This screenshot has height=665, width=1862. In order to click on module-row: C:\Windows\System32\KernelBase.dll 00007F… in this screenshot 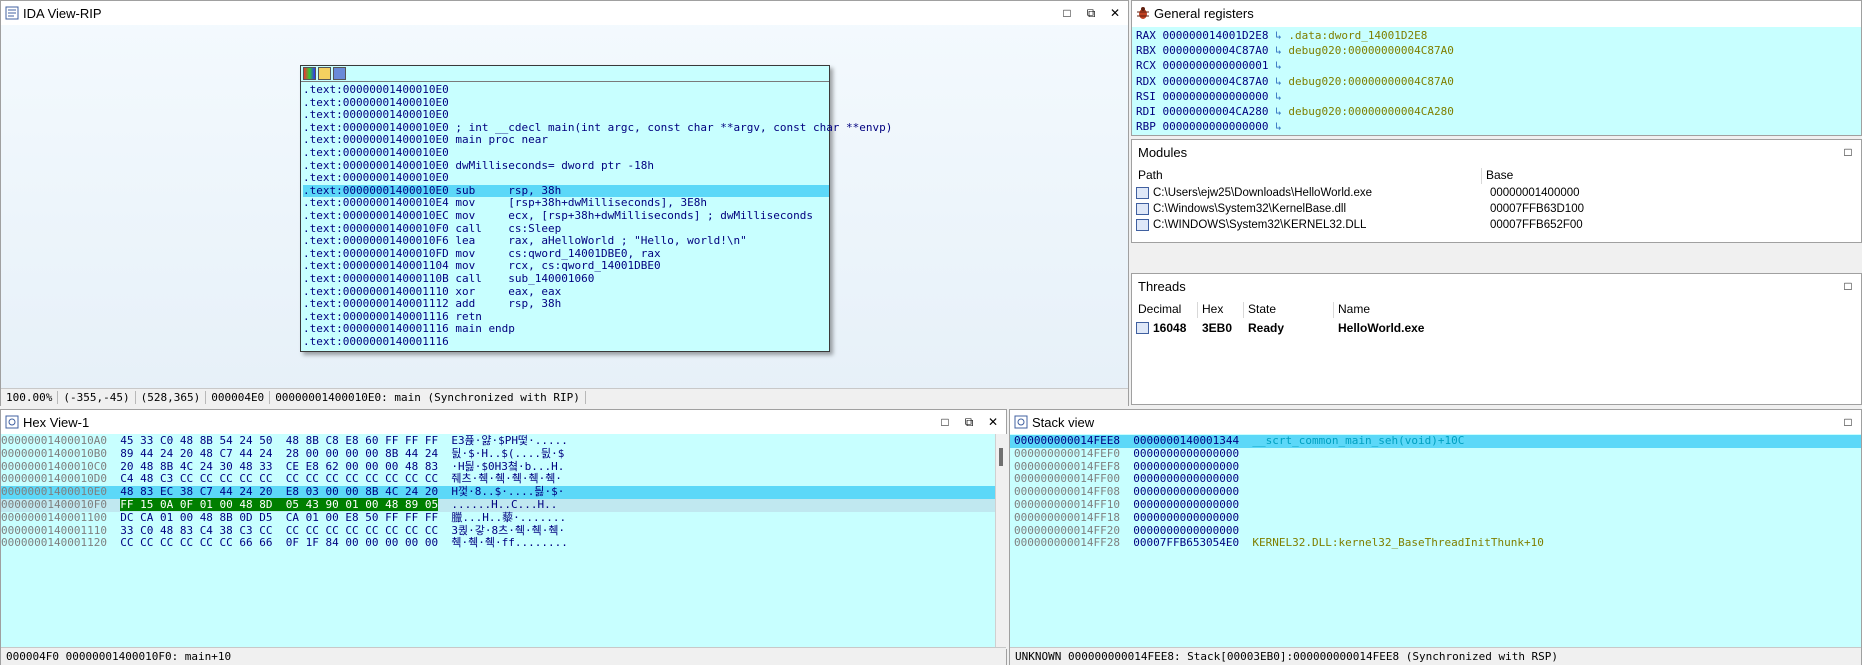, I will do `click(1496, 209)`.